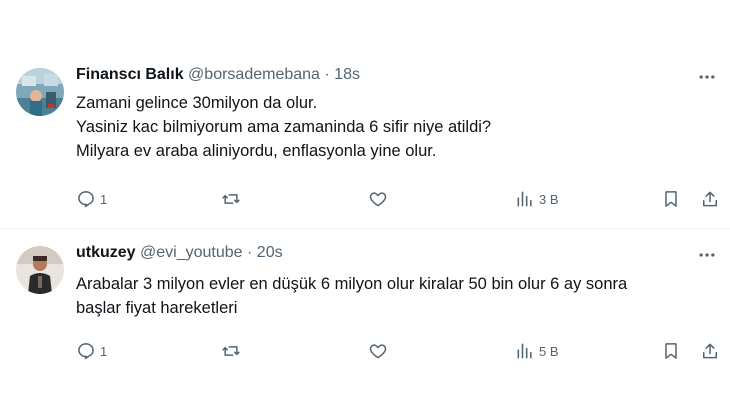  Describe the element at coordinates (365, 199) in the screenshot. I see `action-bar: 1 3 B` at that location.